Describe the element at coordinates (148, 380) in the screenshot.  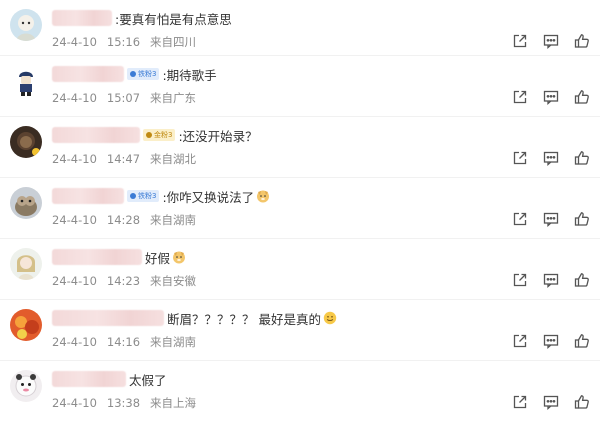
I see `comment-text: 太假了` at that location.